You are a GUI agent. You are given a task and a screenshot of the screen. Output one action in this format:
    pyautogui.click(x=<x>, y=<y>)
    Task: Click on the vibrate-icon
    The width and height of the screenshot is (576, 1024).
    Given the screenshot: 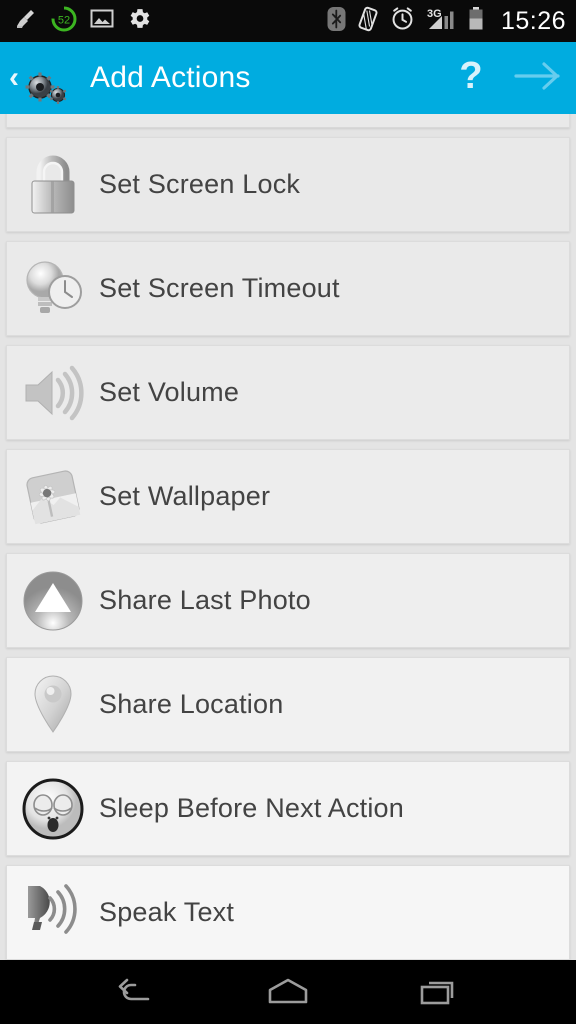 What is the action you would take?
    pyautogui.click(x=368, y=21)
    